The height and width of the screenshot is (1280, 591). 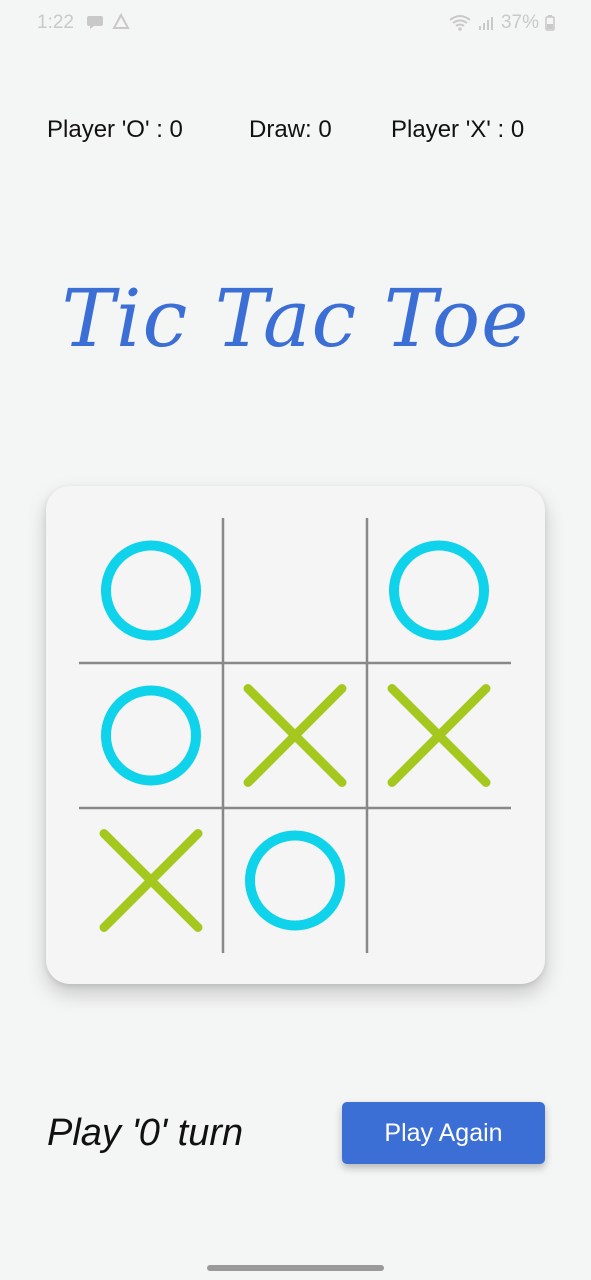 What do you see at coordinates (295, 318) in the screenshot?
I see `page-title: Tic Tac Toe` at bounding box center [295, 318].